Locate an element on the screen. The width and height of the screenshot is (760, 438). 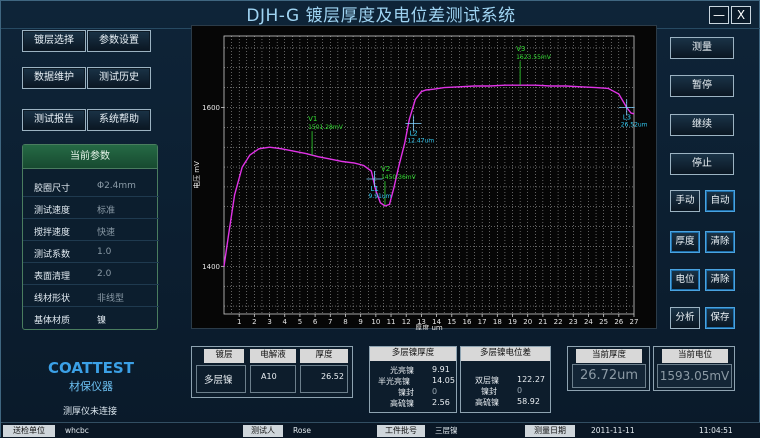
close-button: X is located at coordinates (741, 15).